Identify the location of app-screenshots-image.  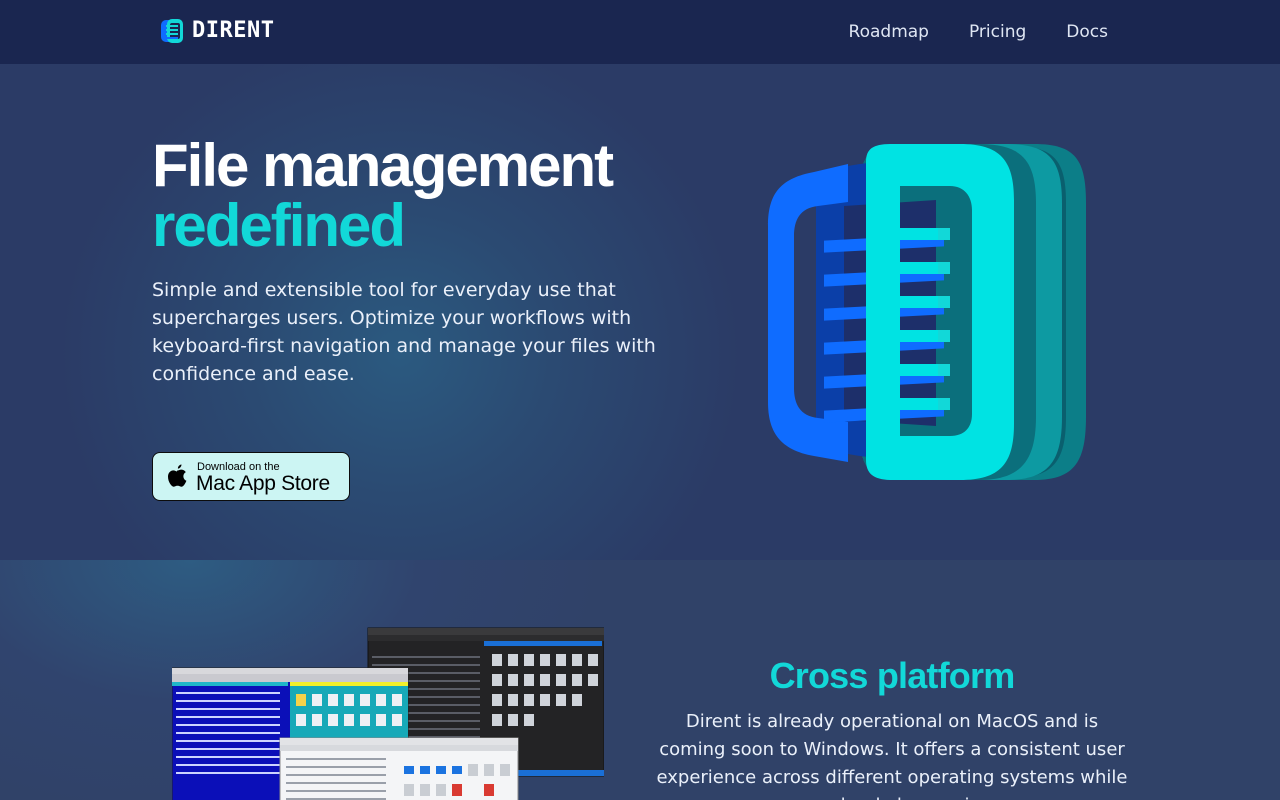
(388, 713).